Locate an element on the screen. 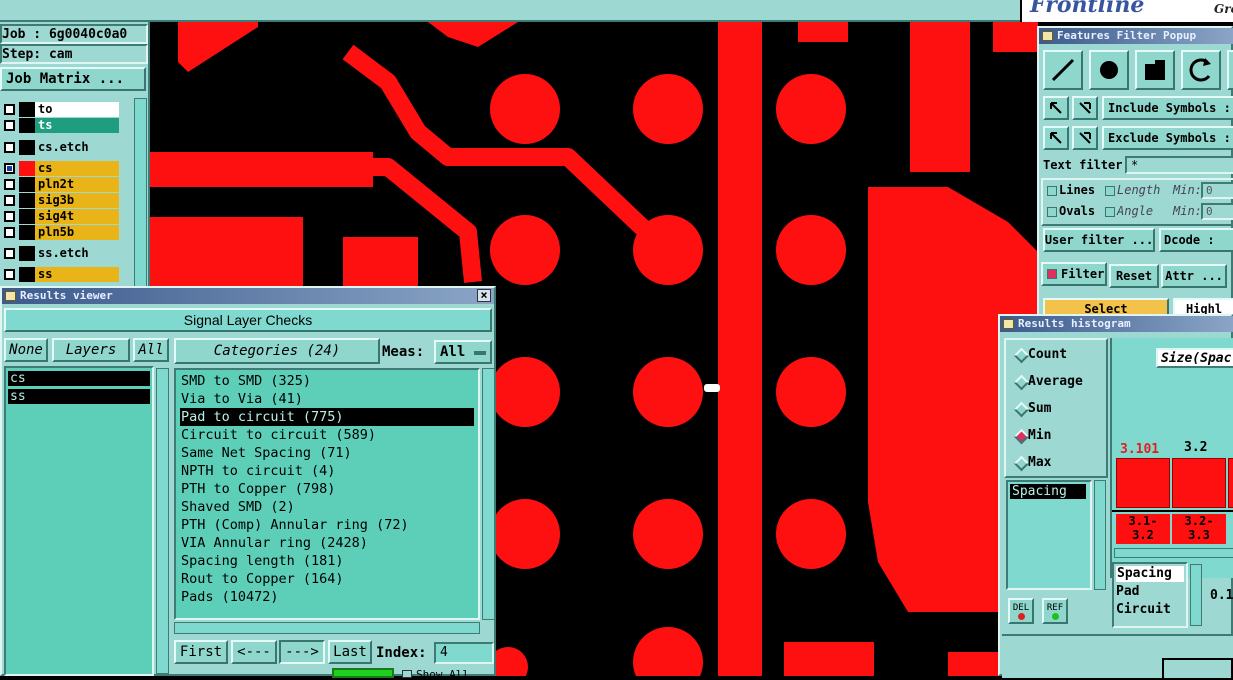 Image resolution: width=1233 pixels, height=680 pixels. length-min-input: 0 is located at coordinates (1217, 190).